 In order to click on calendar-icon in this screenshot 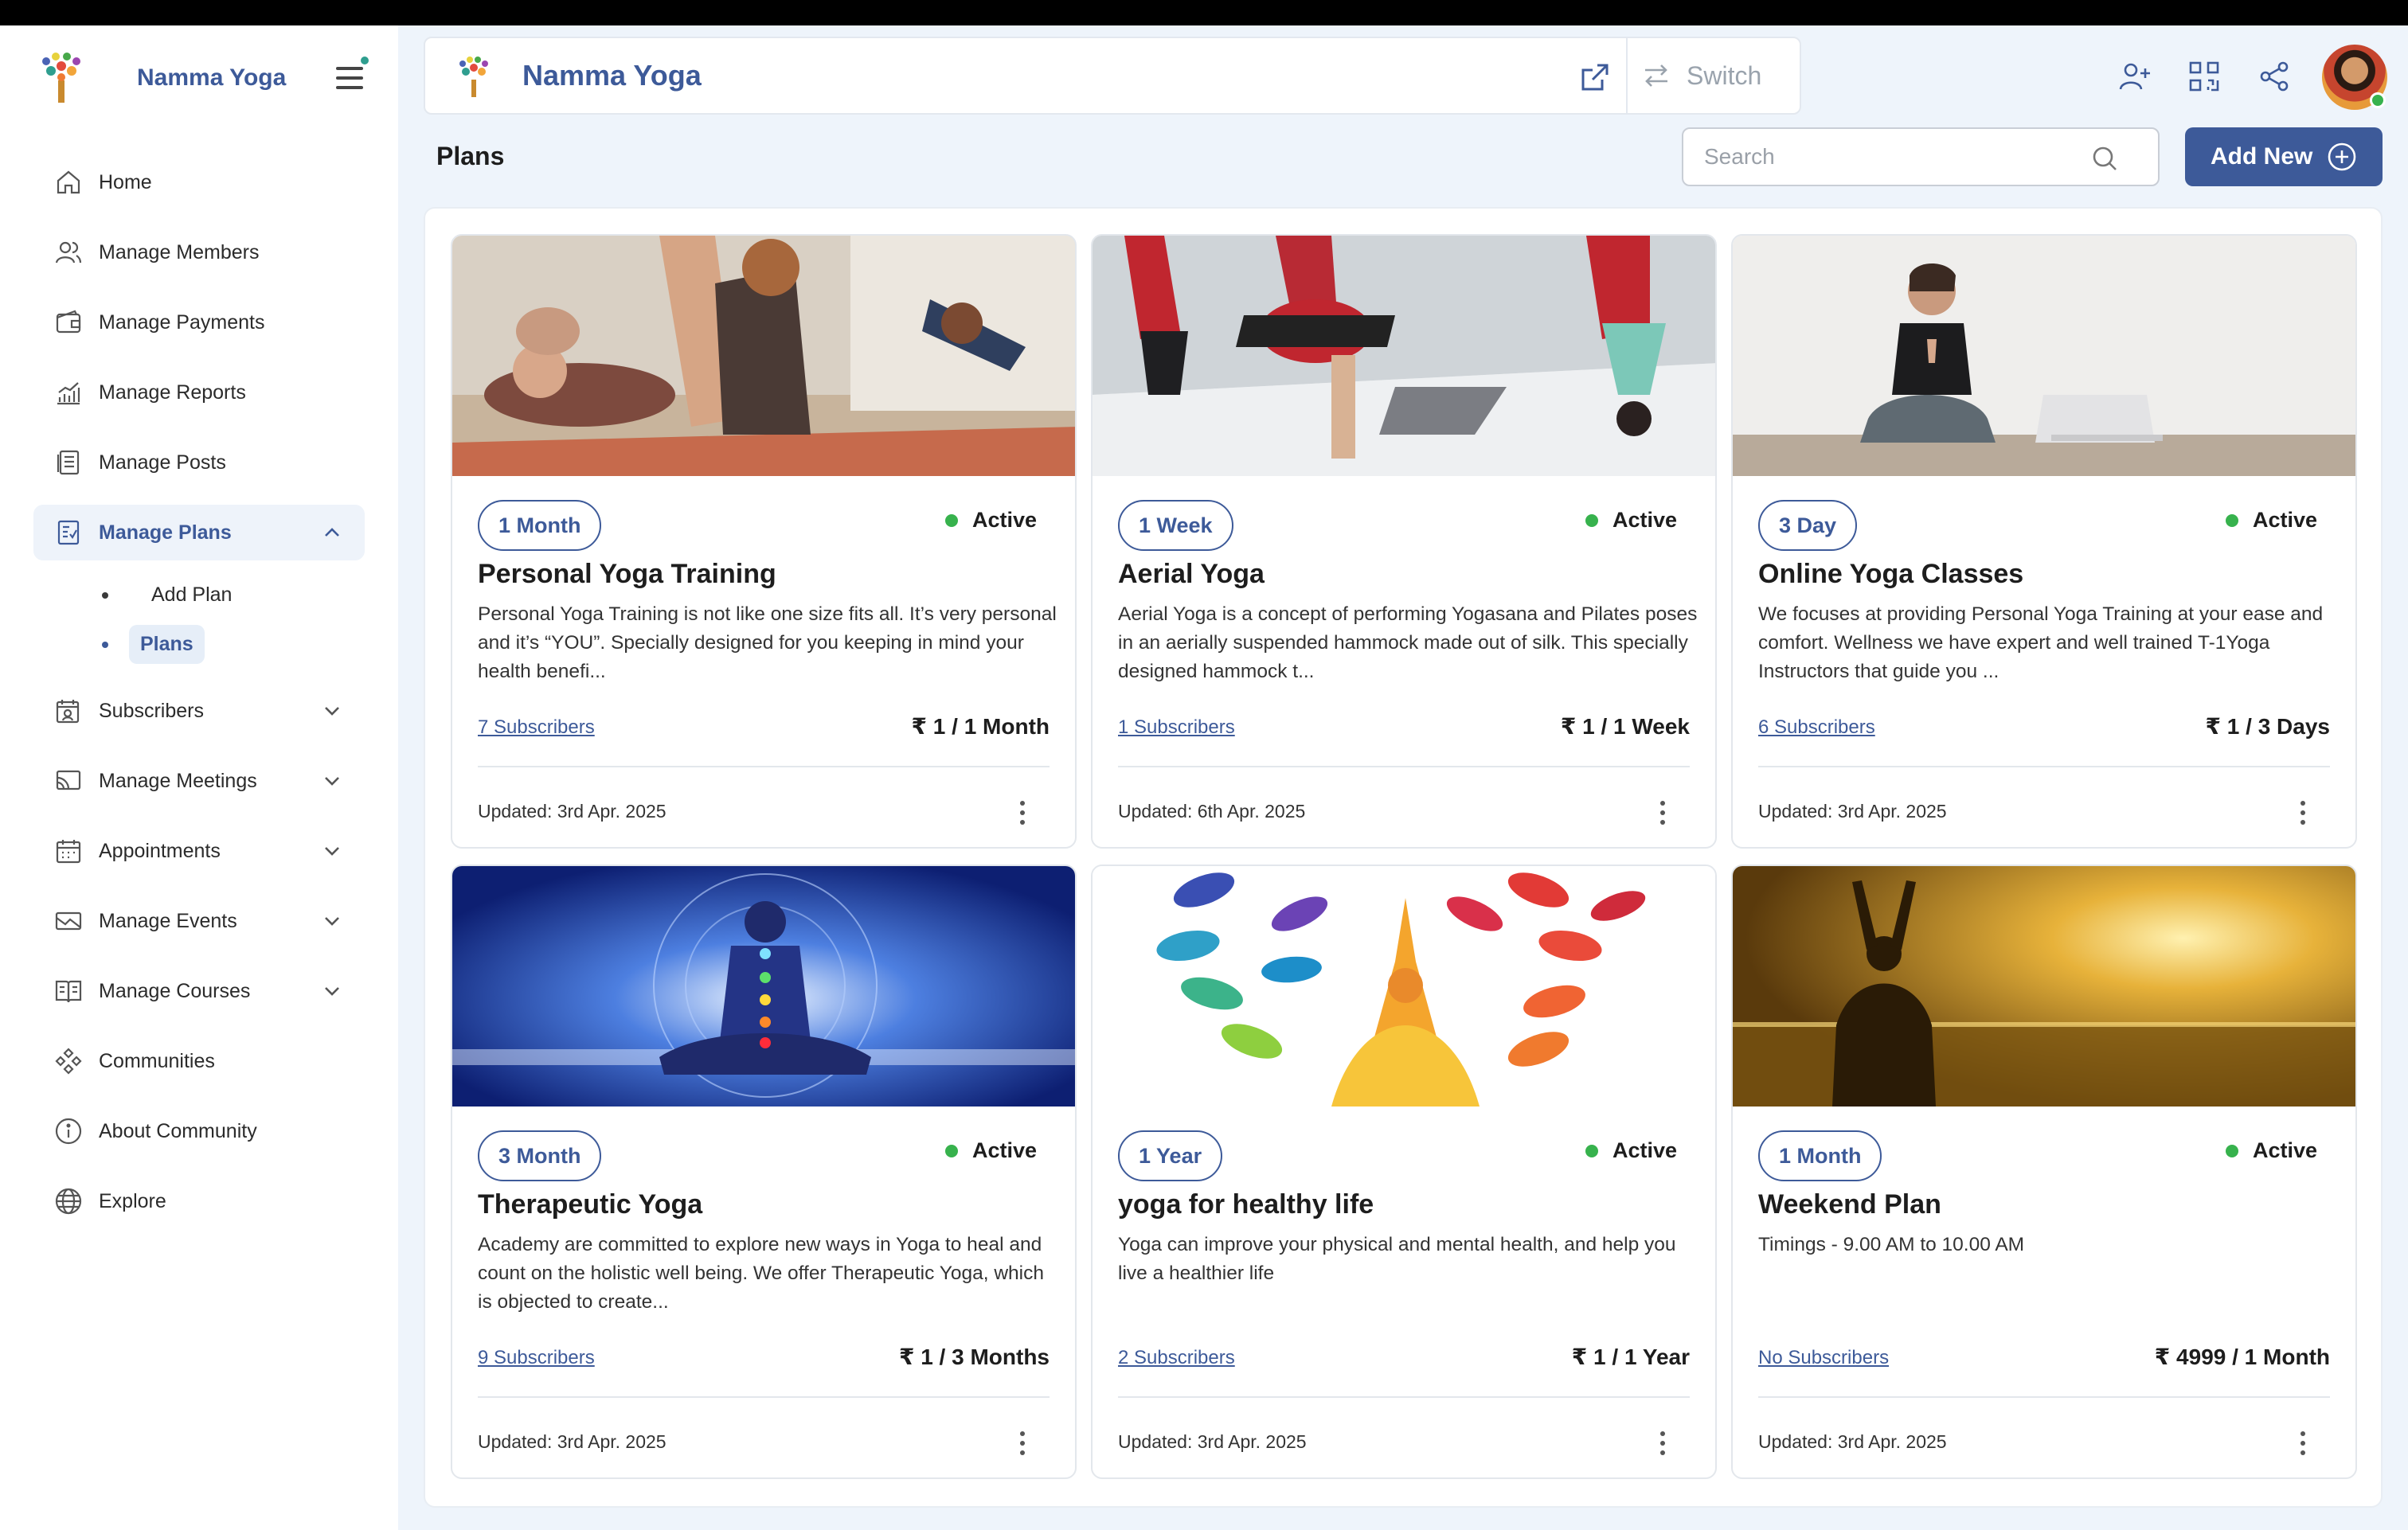, I will do `click(68, 851)`.